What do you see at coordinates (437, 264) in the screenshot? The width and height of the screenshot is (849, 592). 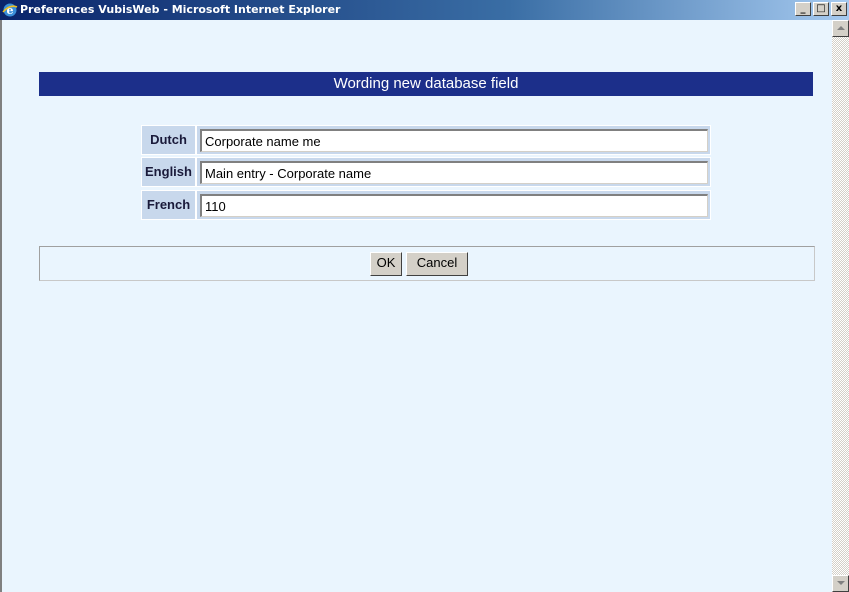 I see `cancel-button: Cancel` at bounding box center [437, 264].